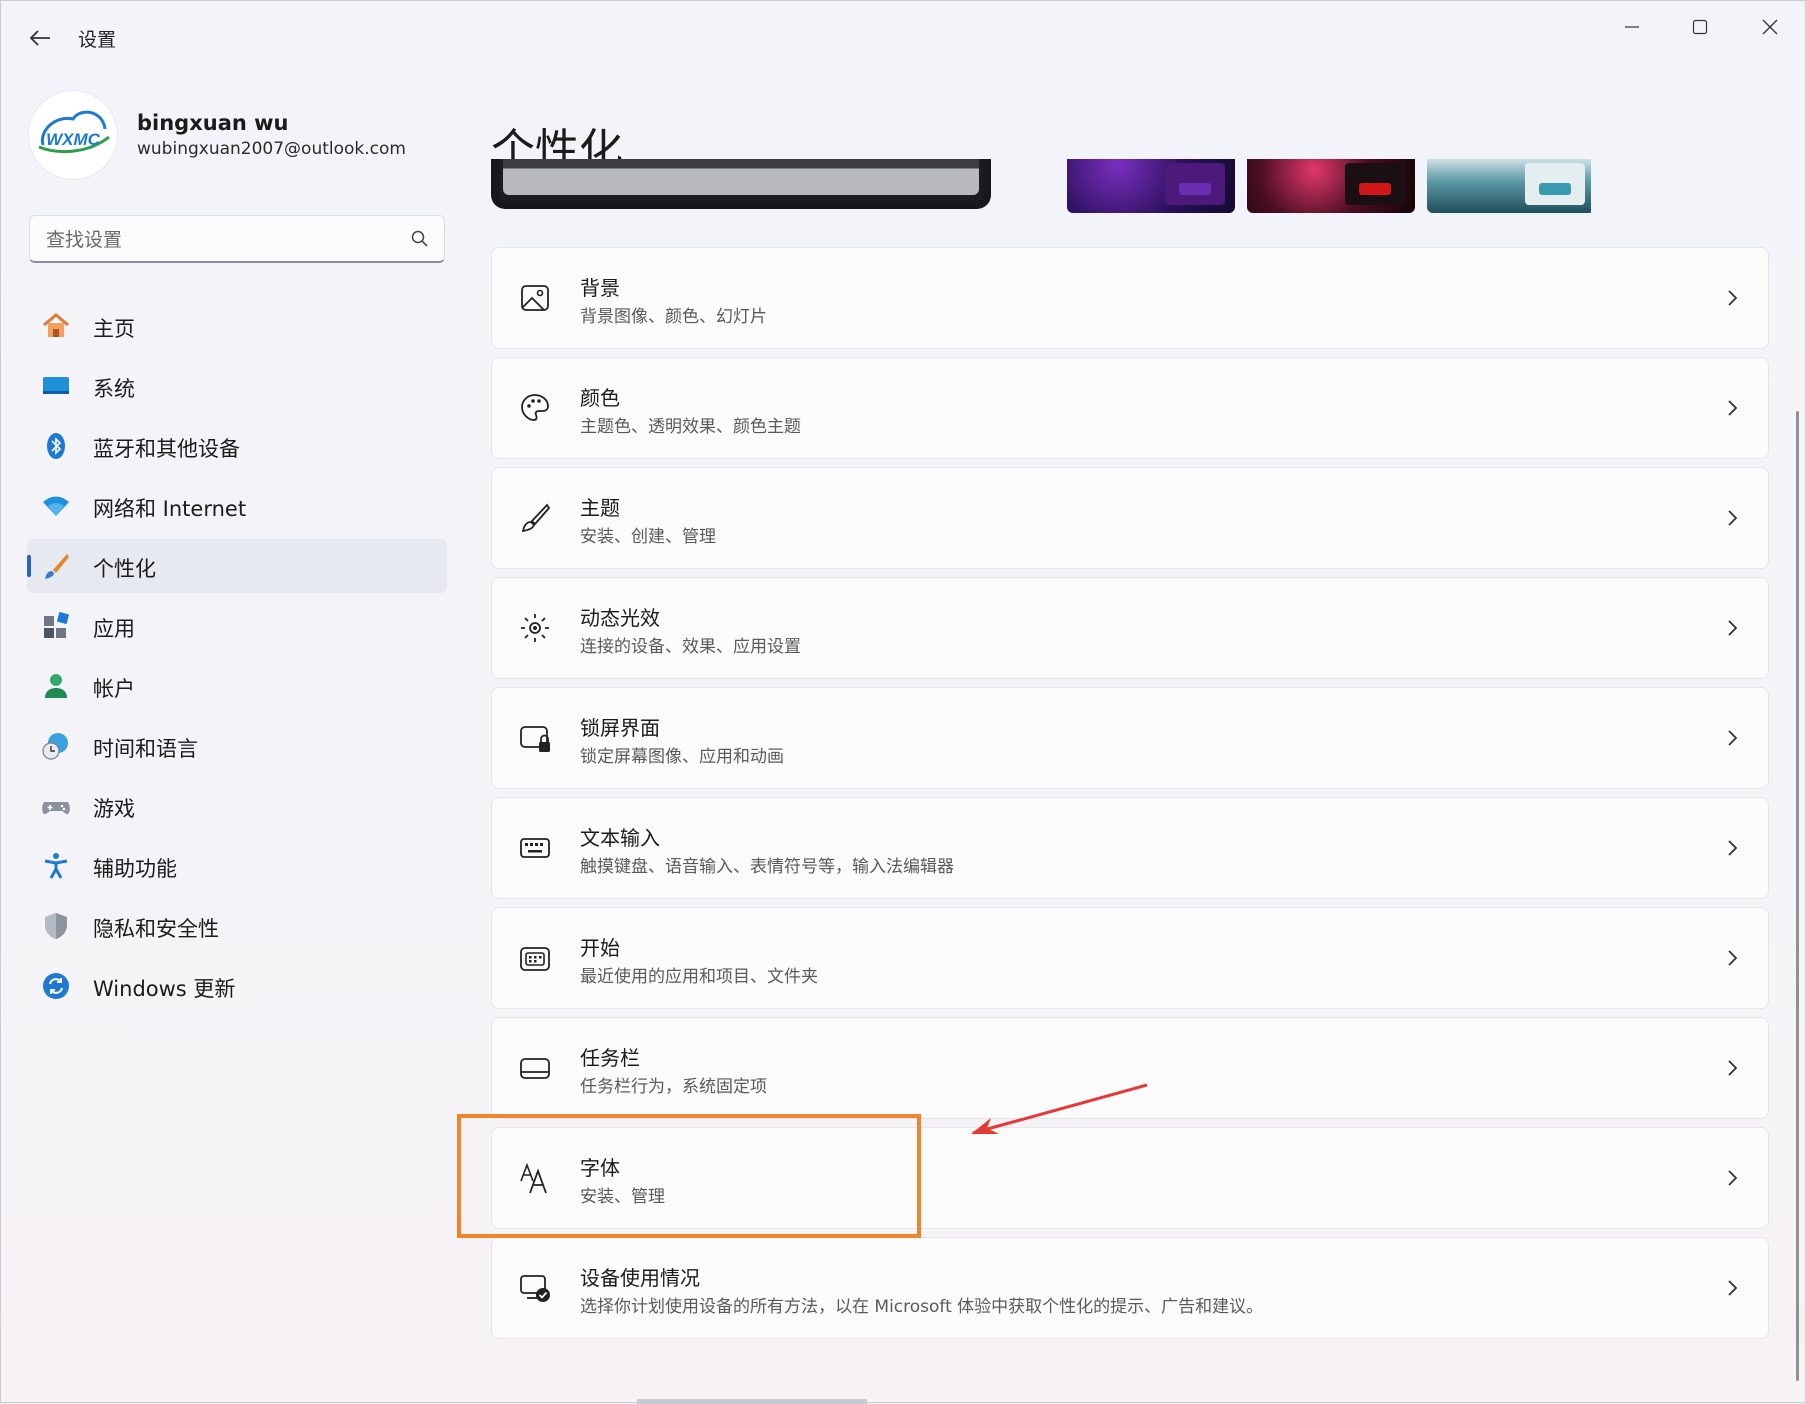  I want to click on close-button, so click(1770, 27).